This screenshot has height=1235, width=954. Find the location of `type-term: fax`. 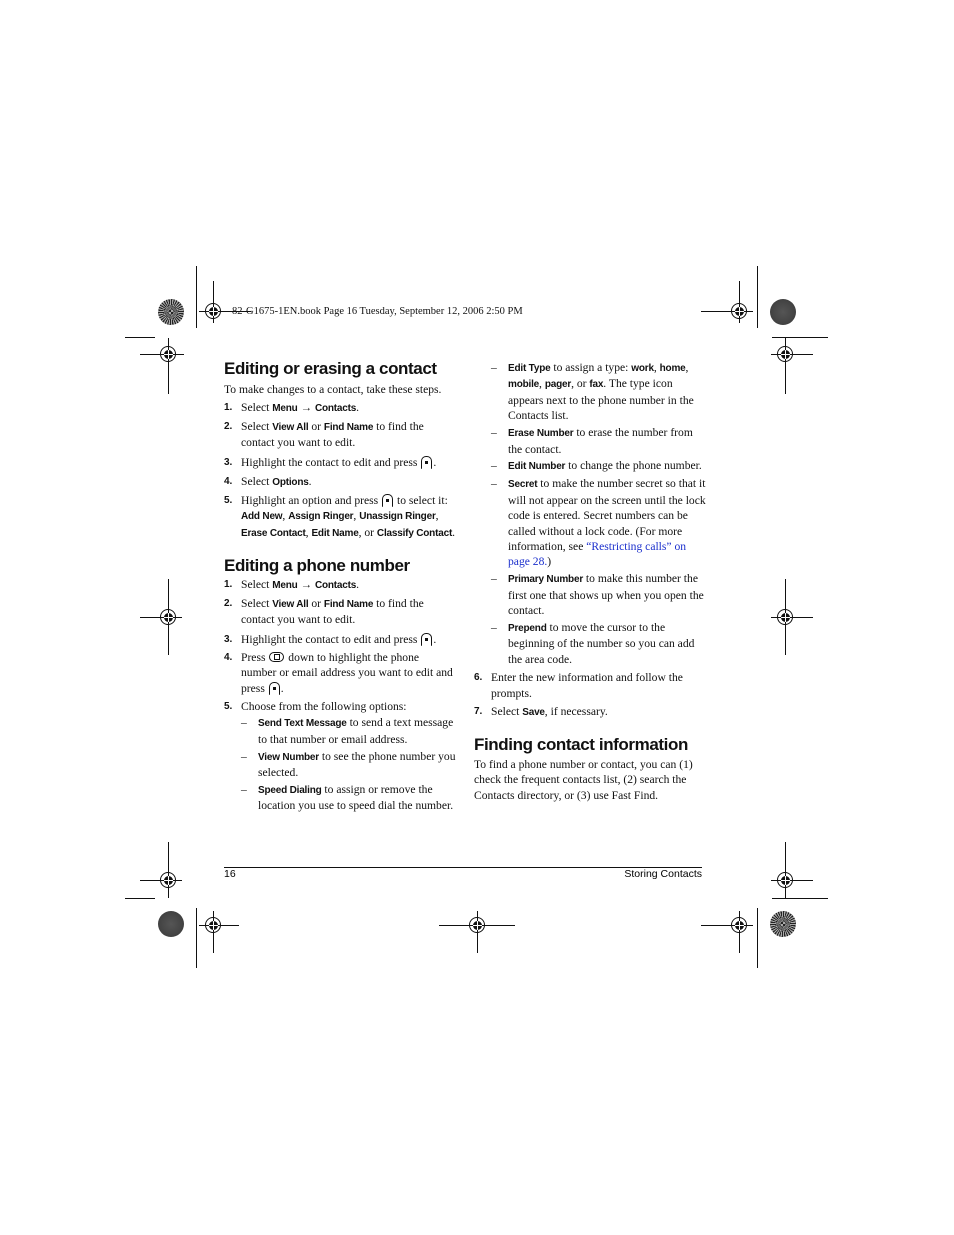

type-term: fax is located at coordinates (596, 385).